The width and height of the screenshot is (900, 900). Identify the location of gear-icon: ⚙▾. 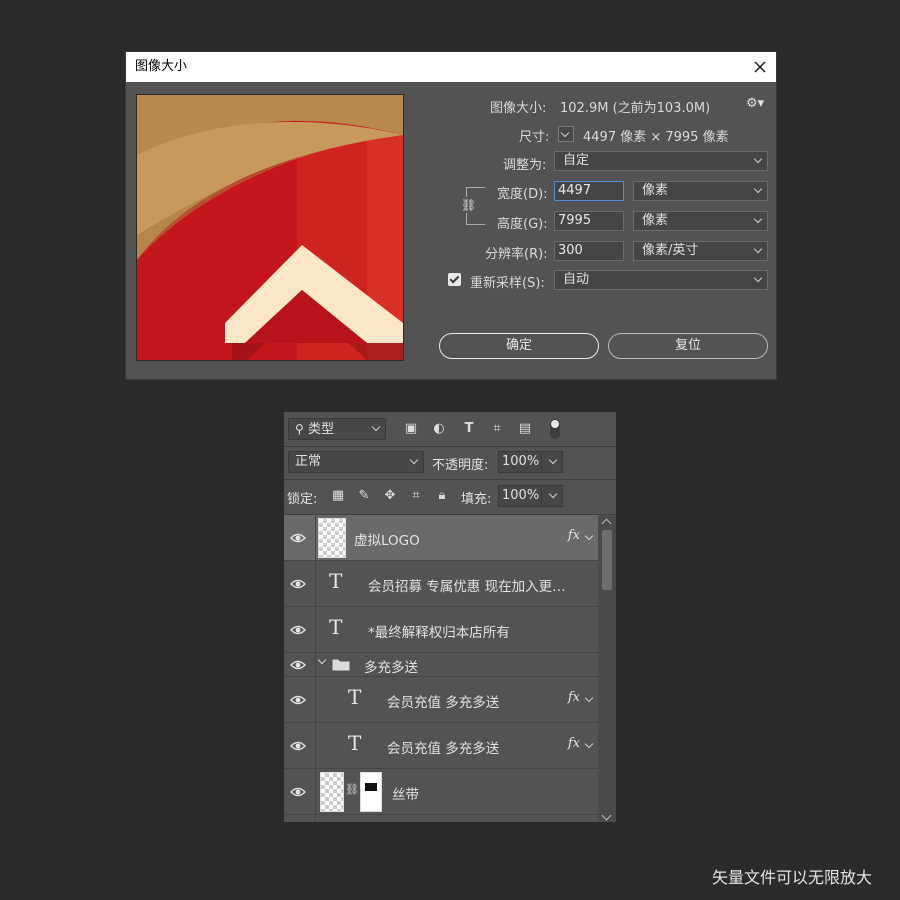
(755, 104).